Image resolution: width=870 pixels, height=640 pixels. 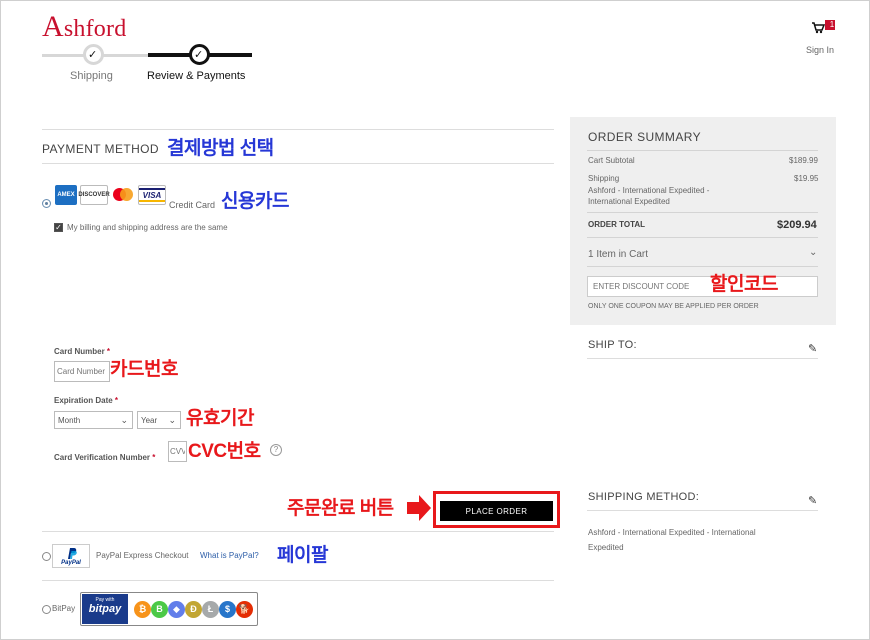 What do you see at coordinates (702, 286) in the screenshot?
I see `discount-code-input` at bounding box center [702, 286].